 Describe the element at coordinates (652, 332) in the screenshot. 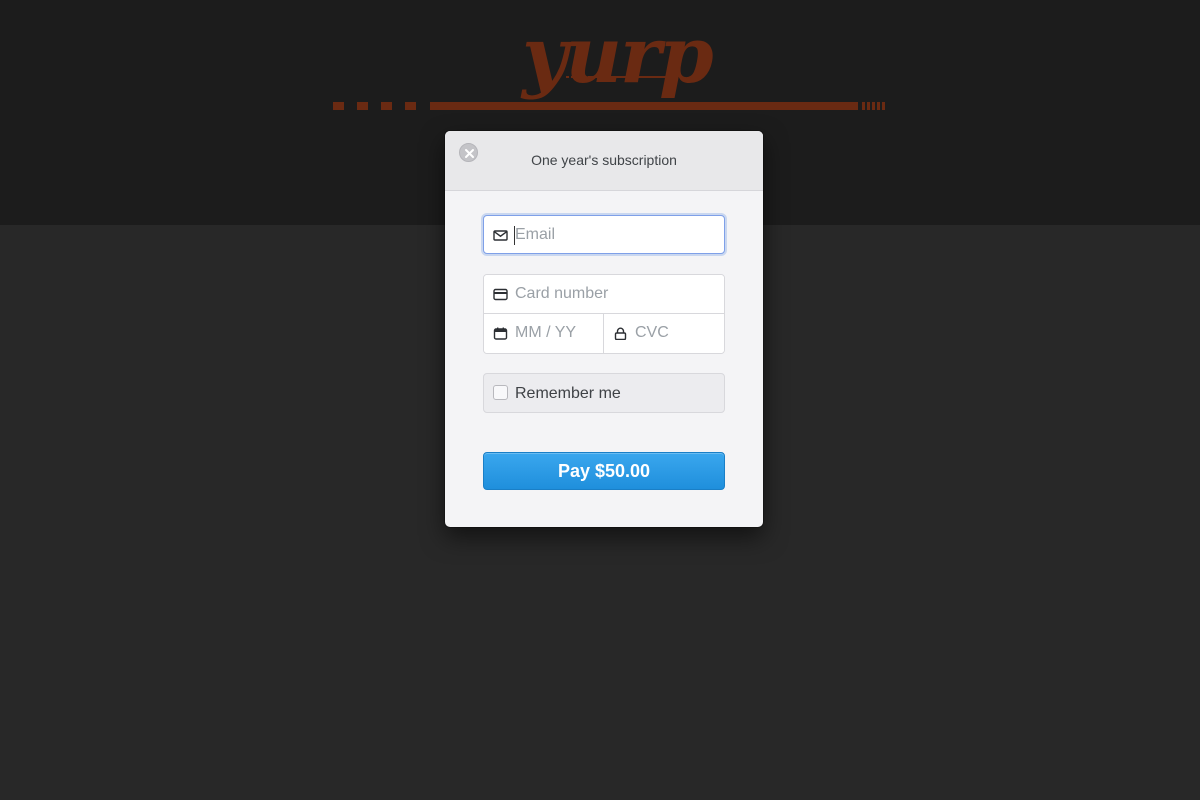

I see `cvc-placeholder: CVC` at that location.